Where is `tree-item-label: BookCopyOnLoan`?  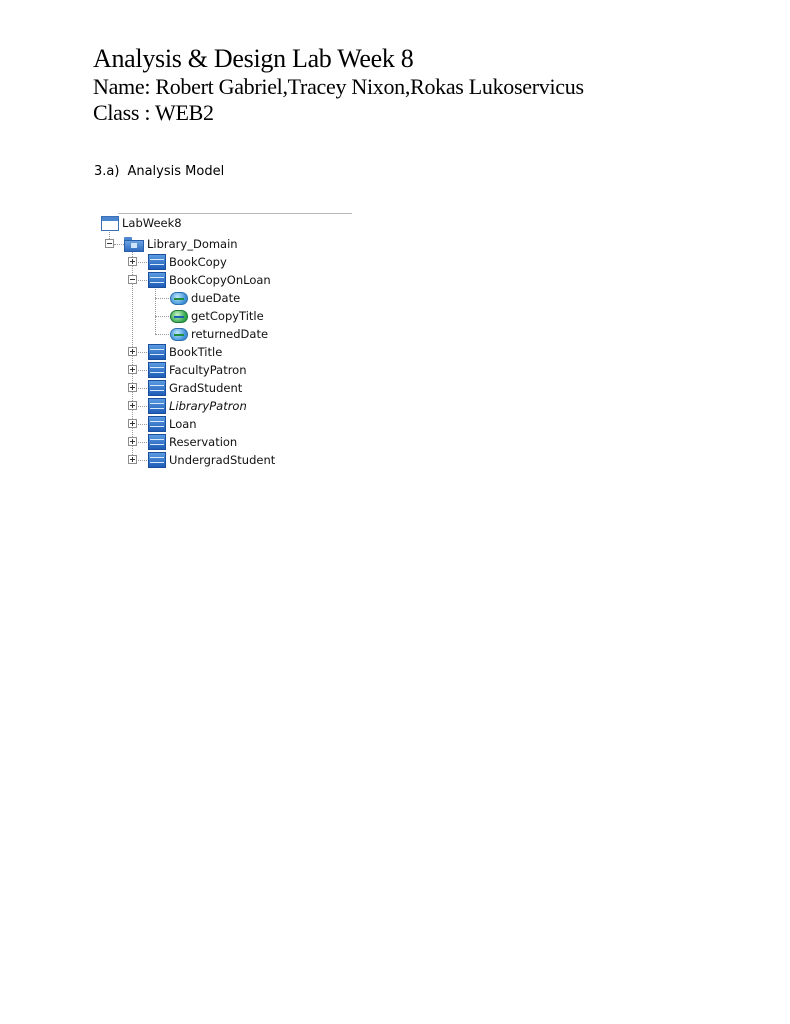
tree-item-label: BookCopyOnLoan is located at coordinates (220, 280).